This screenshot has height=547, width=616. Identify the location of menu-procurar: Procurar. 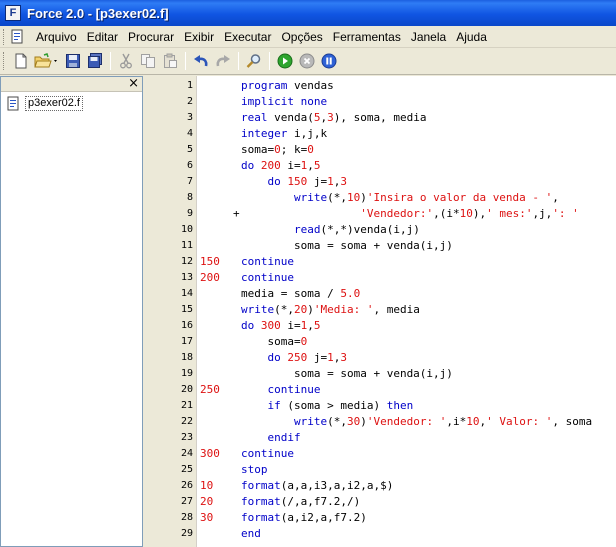
(151, 37).